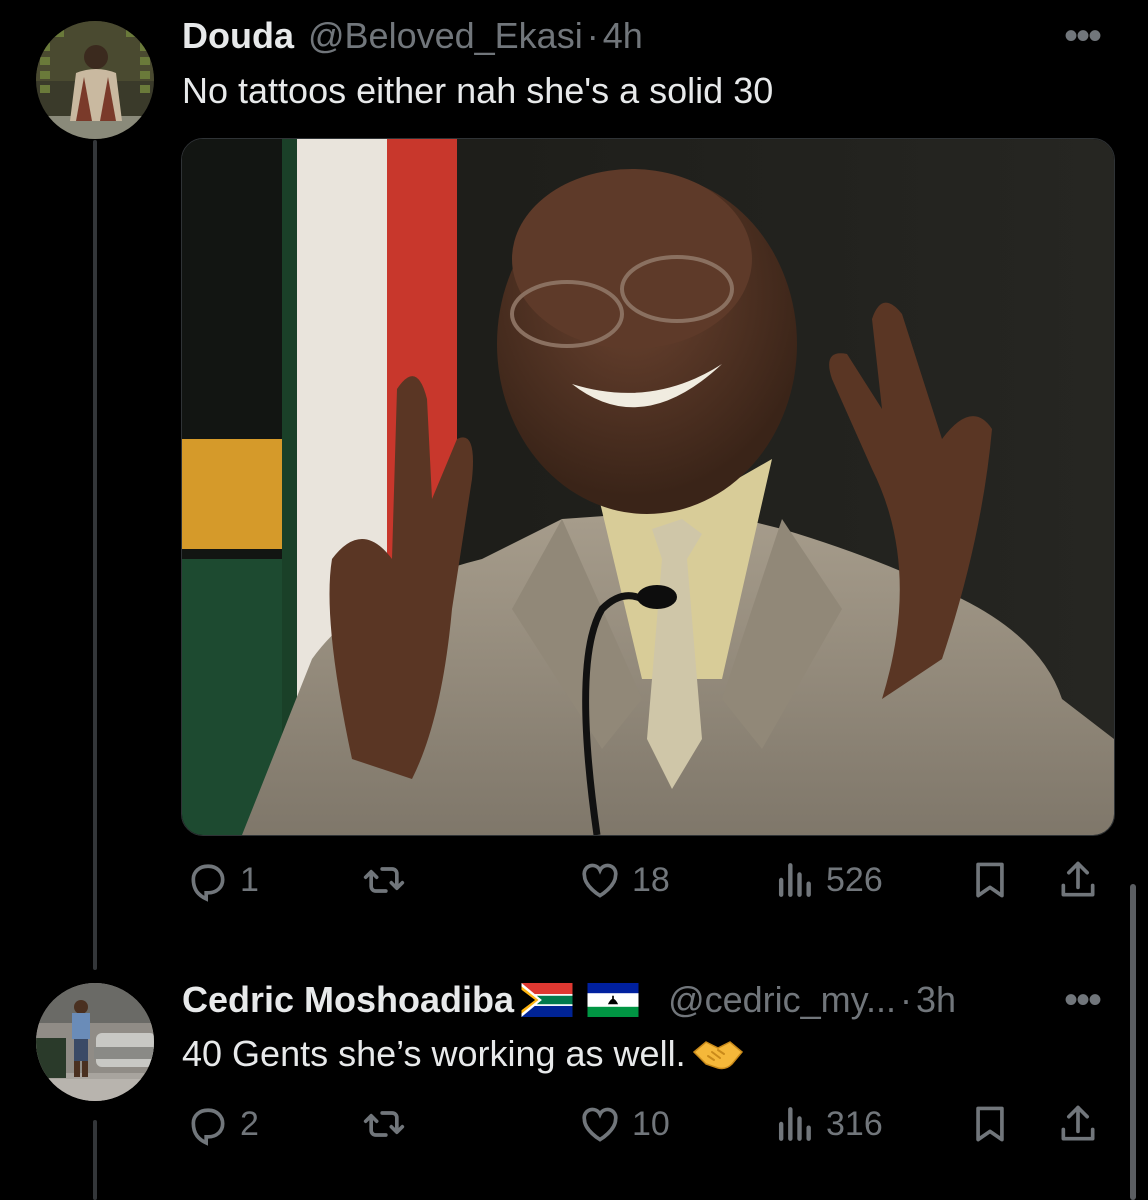 The width and height of the screenshot is (1148, 1200). What do you see at coordinates (238, 36) in the screenshot?
I see `display-name: Douda` at bounding box center [238, 36].